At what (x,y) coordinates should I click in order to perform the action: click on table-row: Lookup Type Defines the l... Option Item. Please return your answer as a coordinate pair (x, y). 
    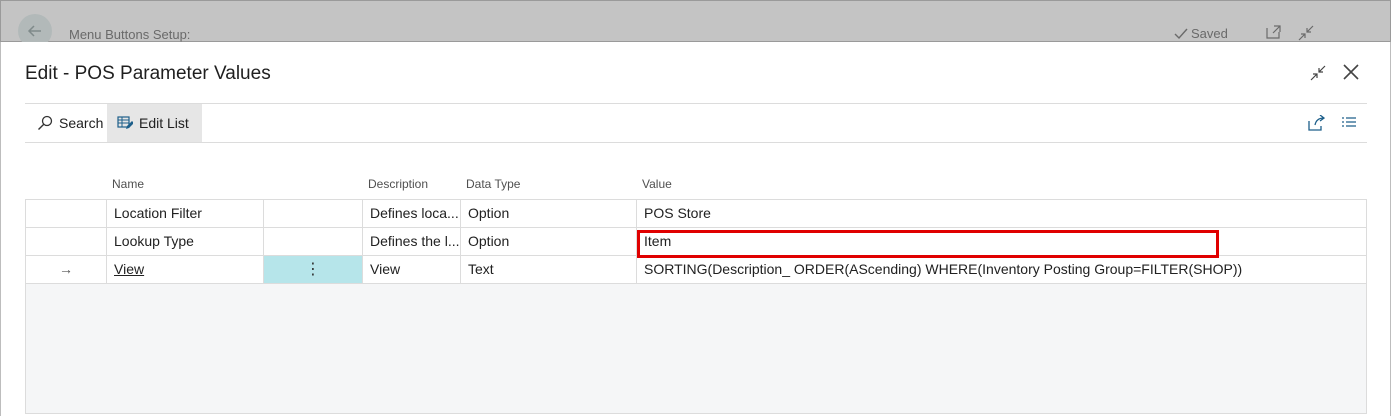
    Looking at the image, I should click on (696, 242).